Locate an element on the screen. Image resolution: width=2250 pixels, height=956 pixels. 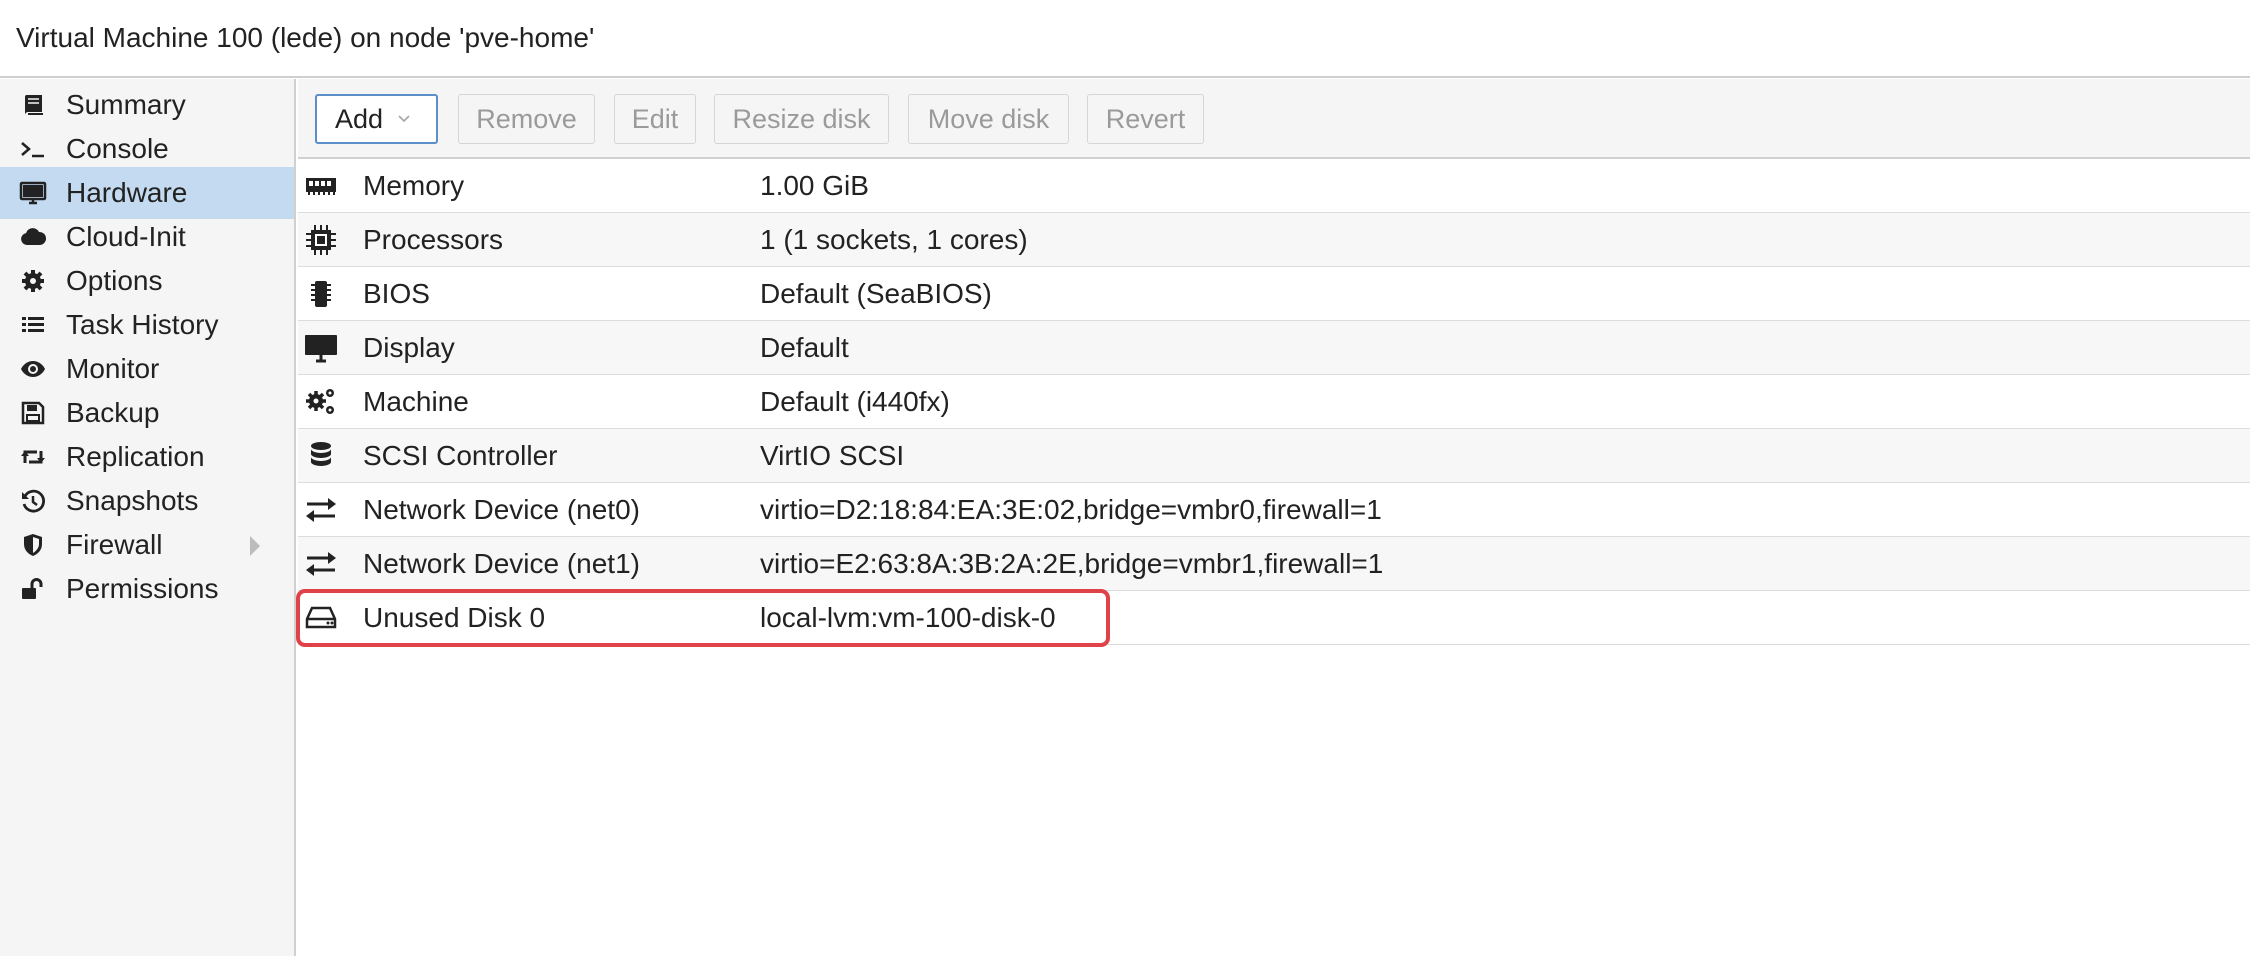
database-icon is located at coordinates (321, 456).